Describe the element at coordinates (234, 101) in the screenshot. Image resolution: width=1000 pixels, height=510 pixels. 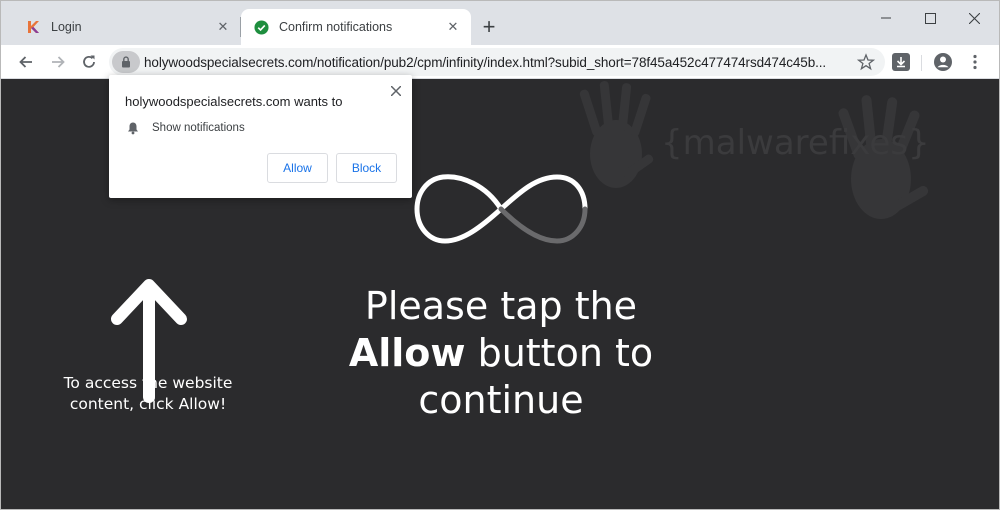
I see `popup-title: holywoodspecialsecrets.com wants to` at that location.